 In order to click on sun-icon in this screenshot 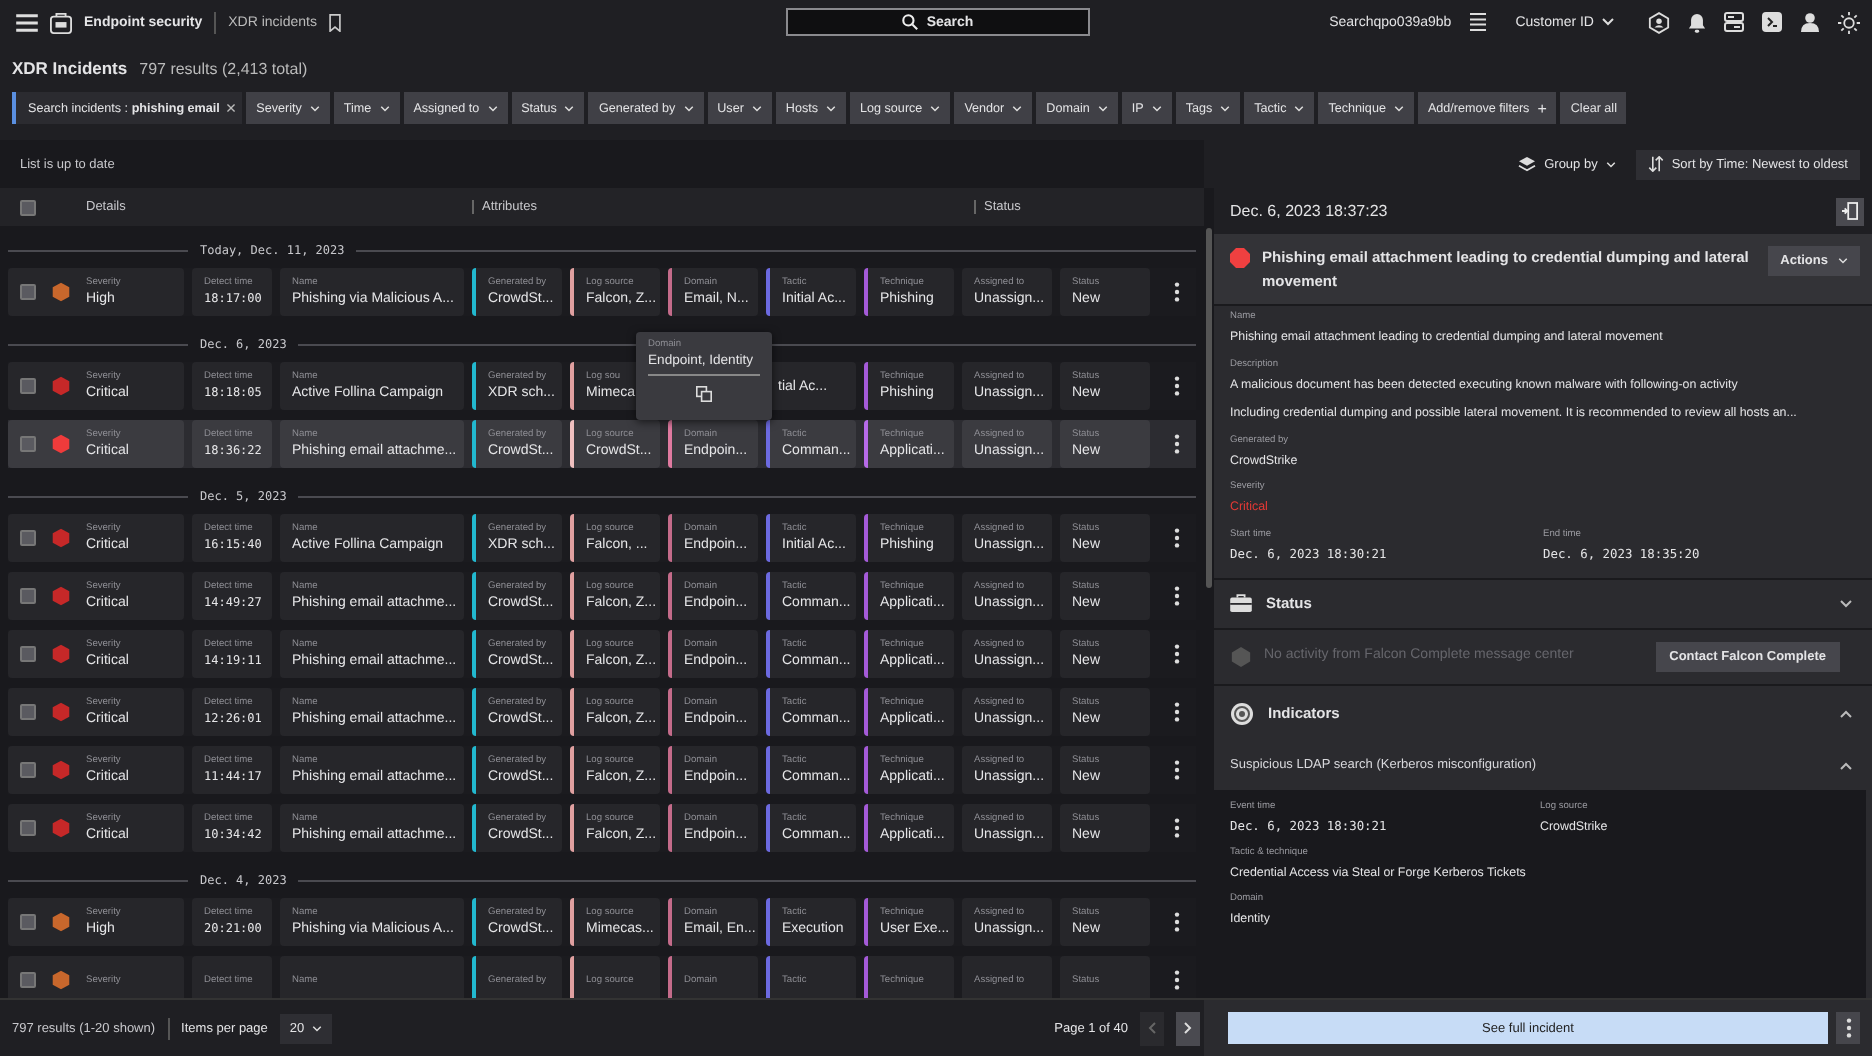, I will do `click(1849, 22)`.